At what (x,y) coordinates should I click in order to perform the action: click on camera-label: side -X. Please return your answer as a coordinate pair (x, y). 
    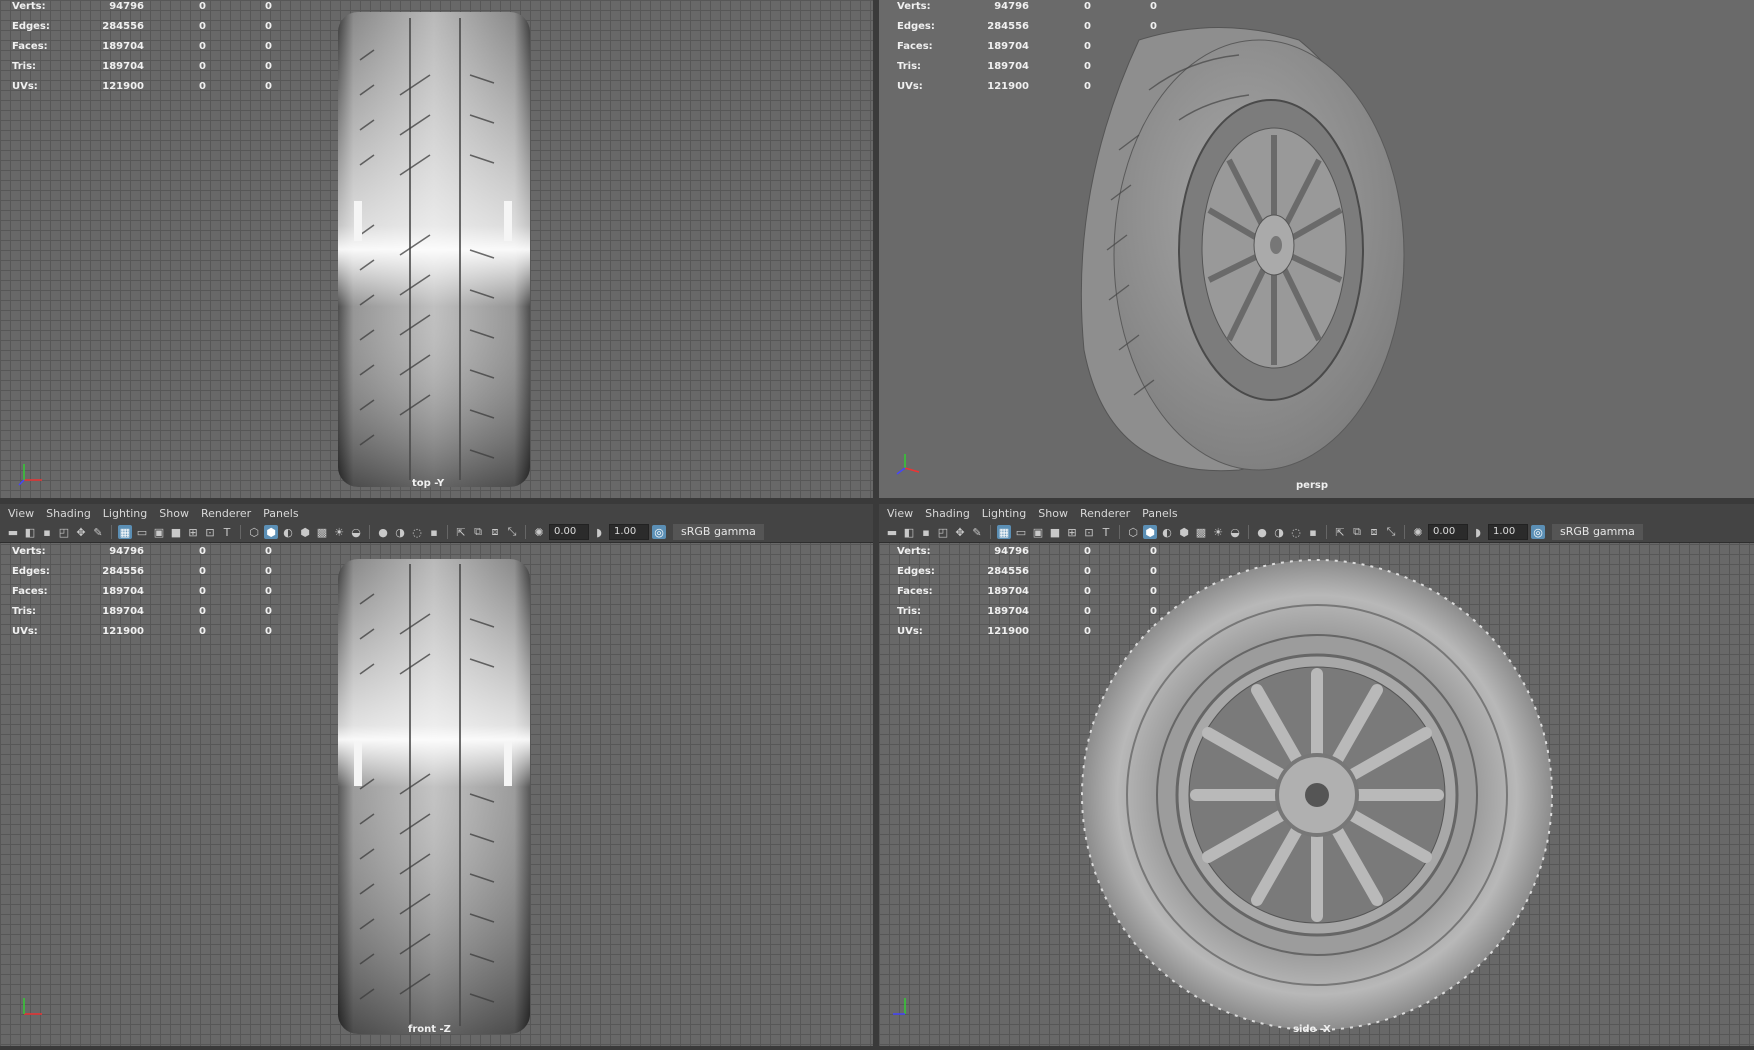
    Looking at the image, I should click on (1312, 1029).